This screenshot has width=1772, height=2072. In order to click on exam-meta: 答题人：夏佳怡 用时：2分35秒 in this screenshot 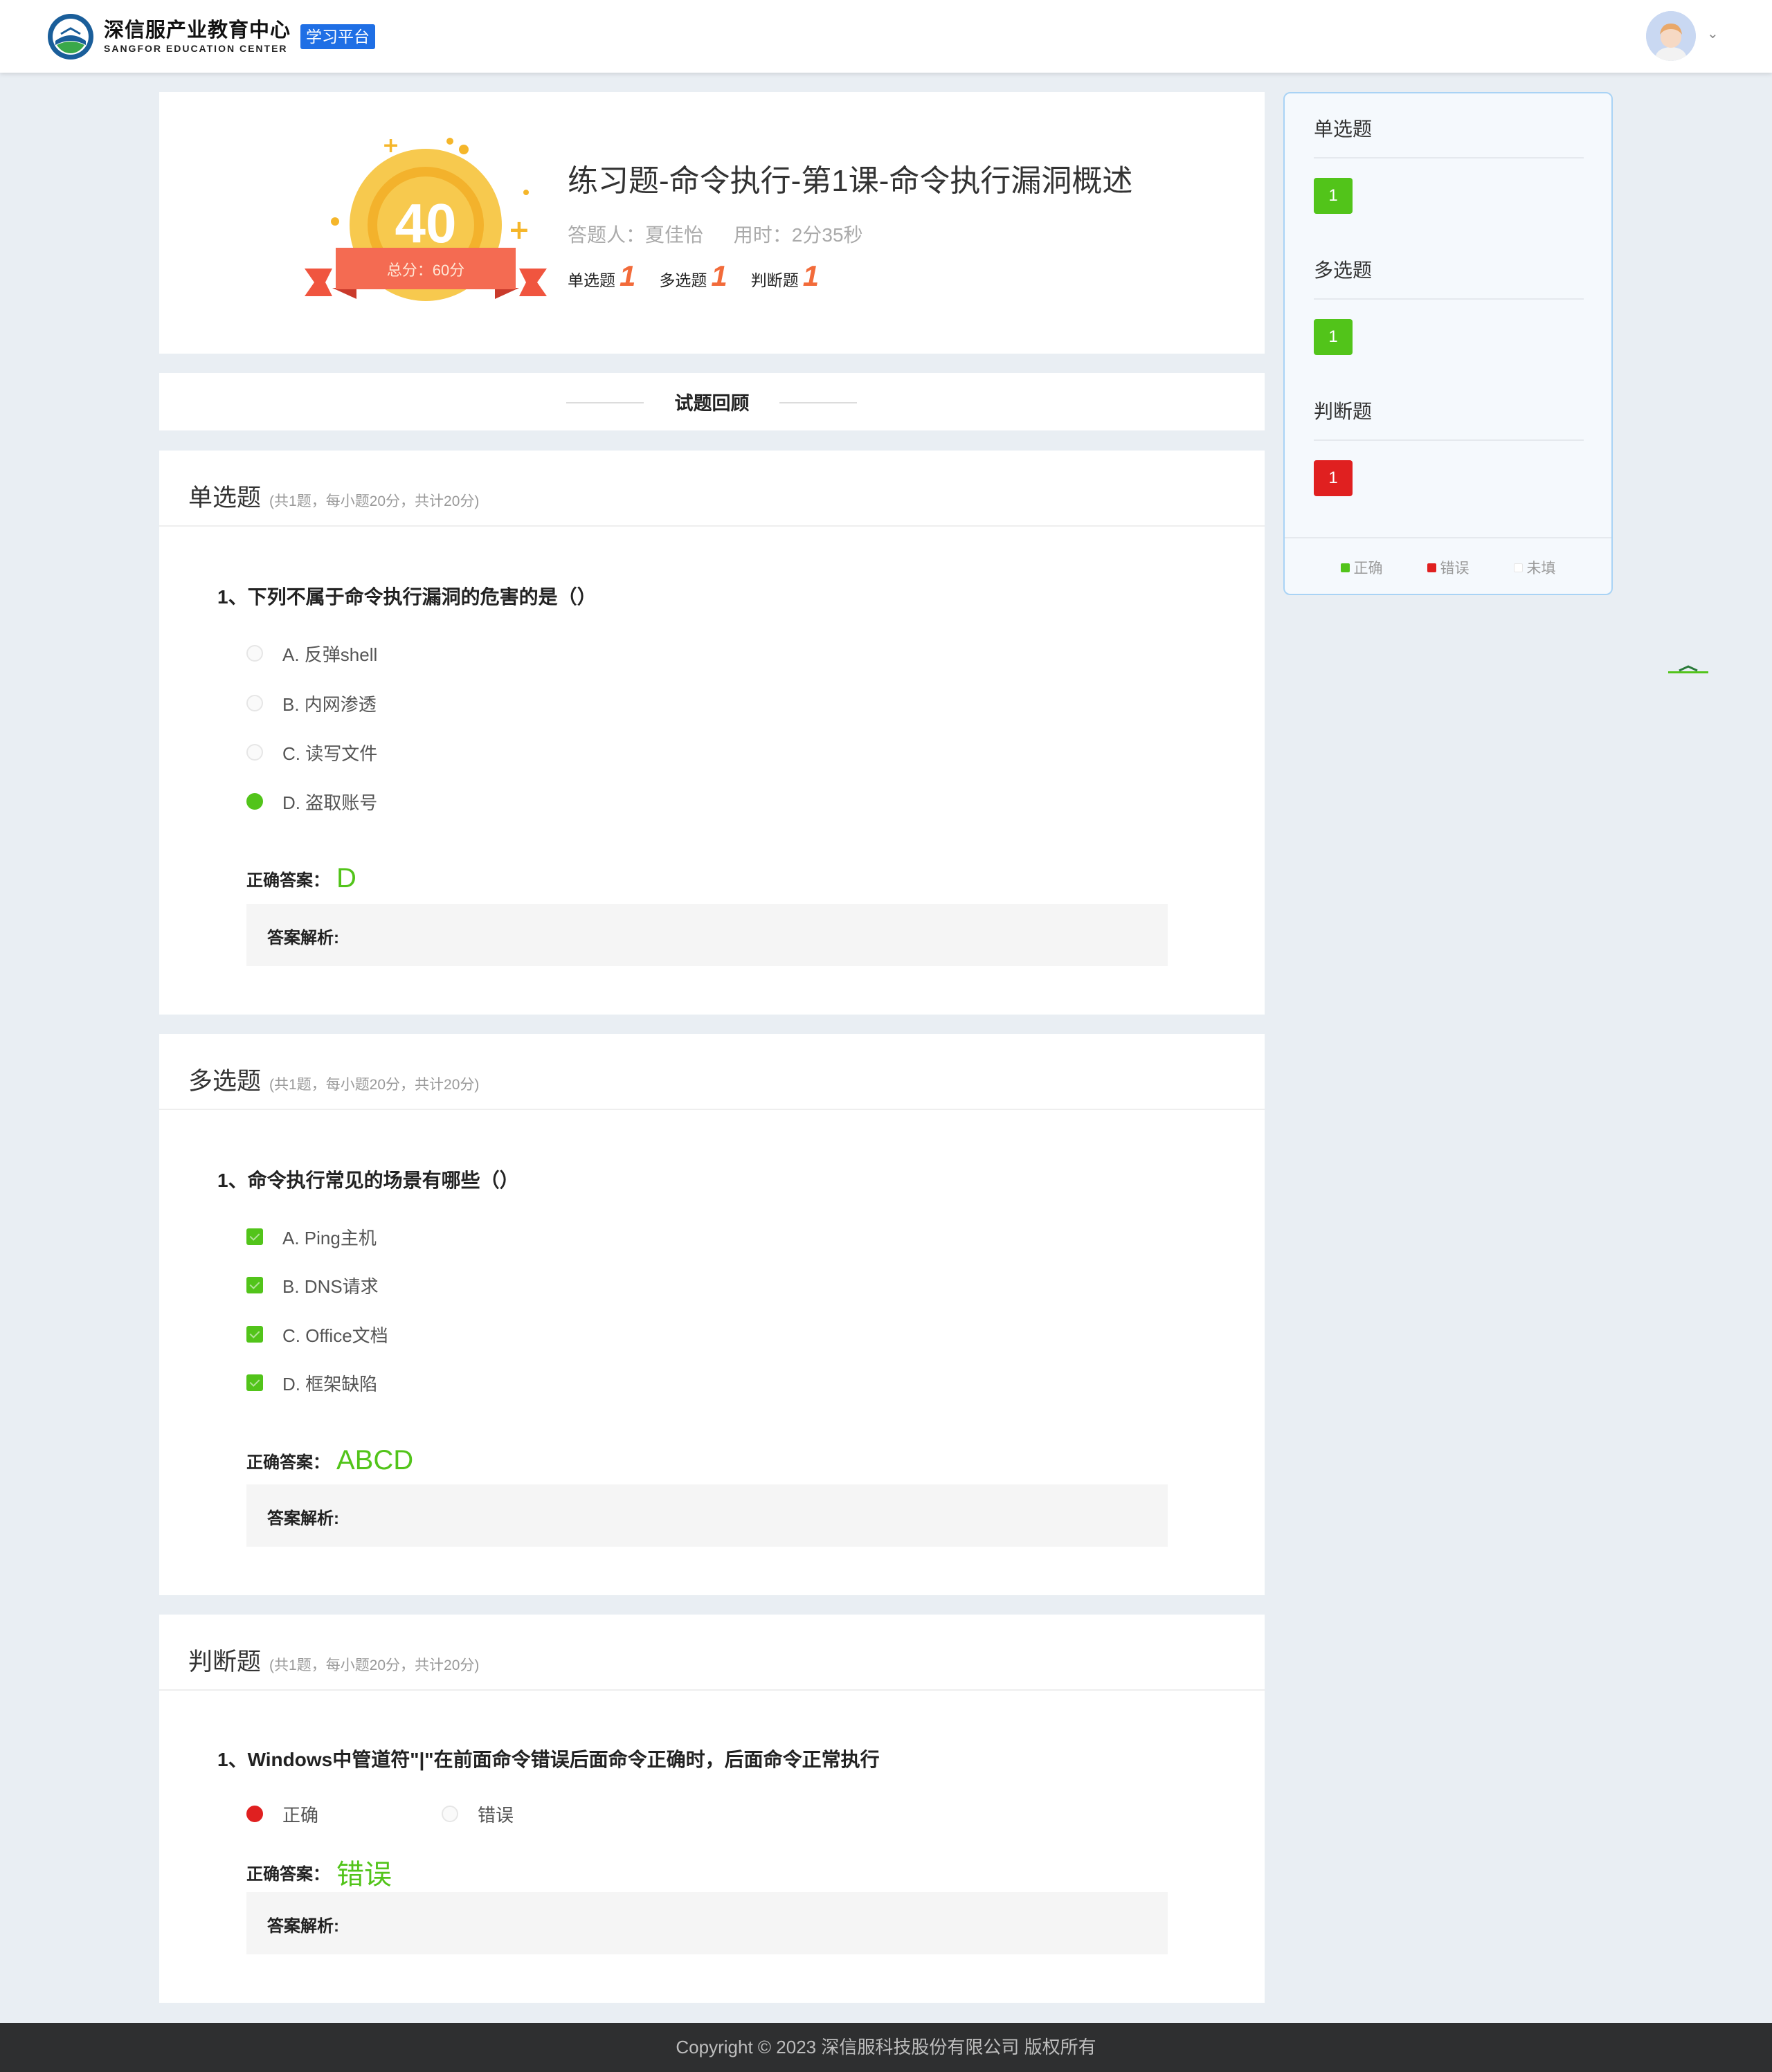, I will do `click(728, 234)`.